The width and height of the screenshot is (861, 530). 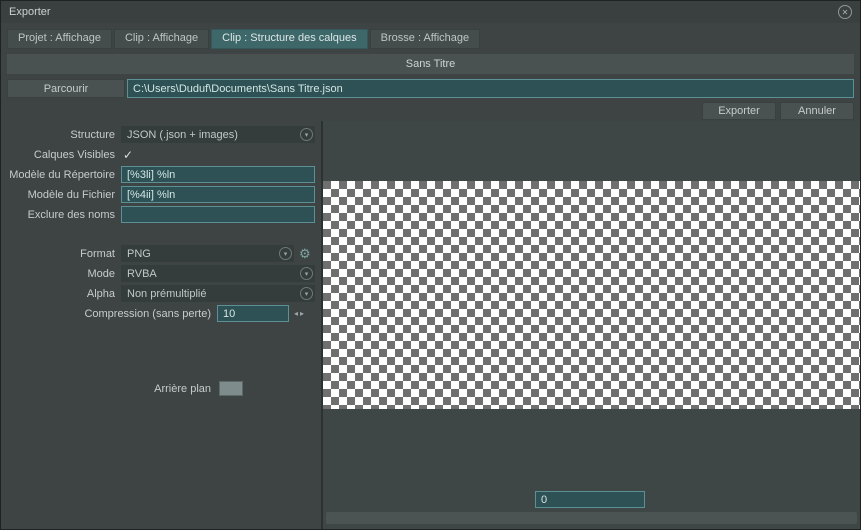 What do you see at coordinates (303, 313) in the screenshot?
I see `spin-right-icon: ▸` at bounding box center [303, 313].